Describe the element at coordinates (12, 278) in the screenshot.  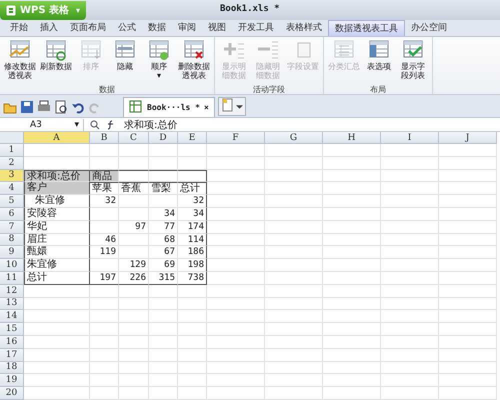
I see `row-header: 11` at that location.